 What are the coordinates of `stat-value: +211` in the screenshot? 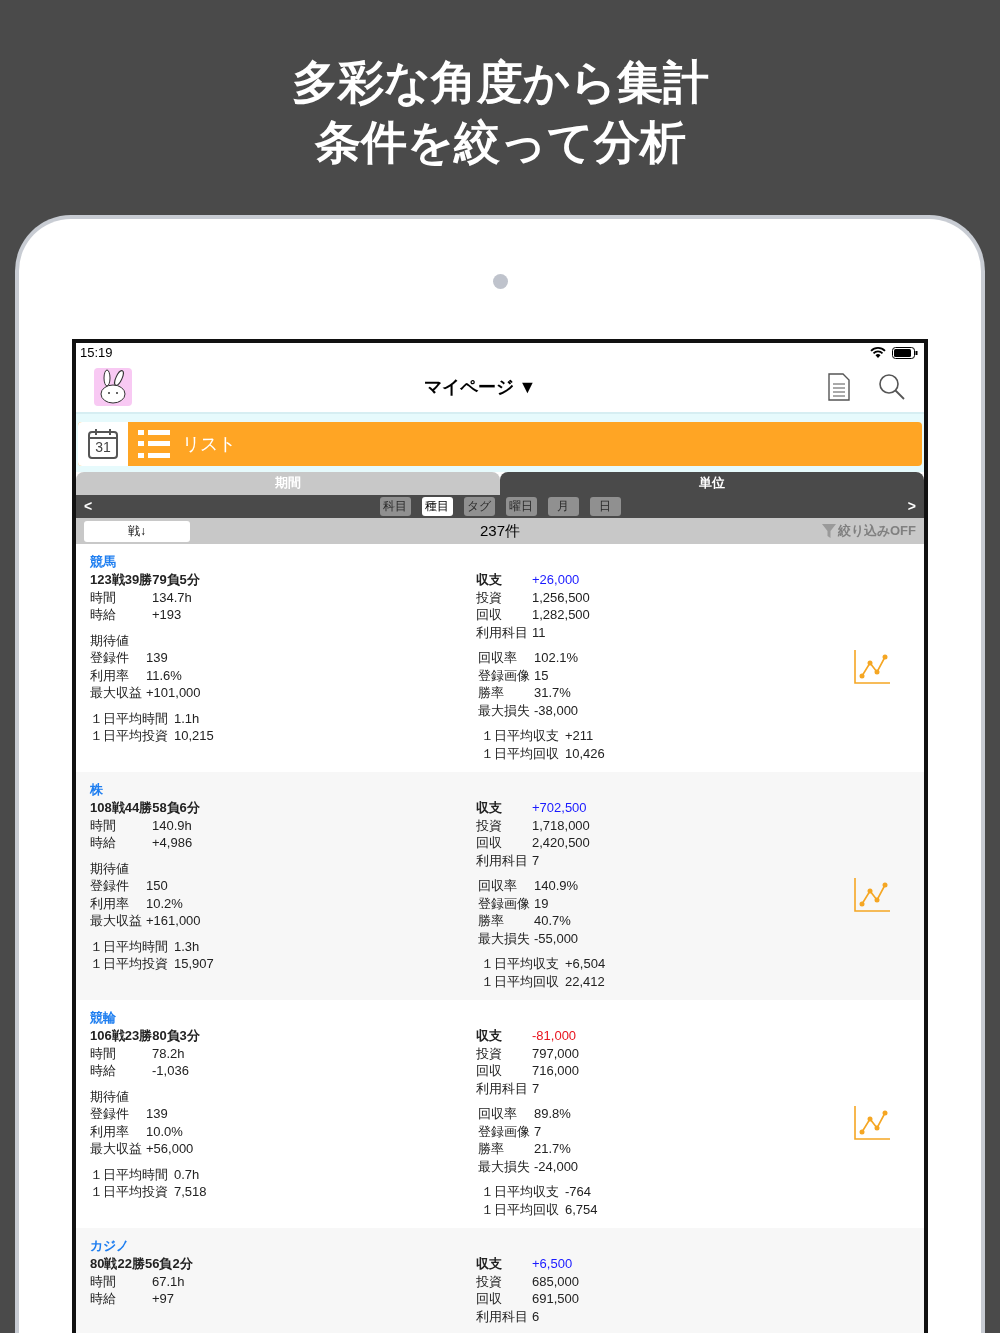 It's located at (579, 736).